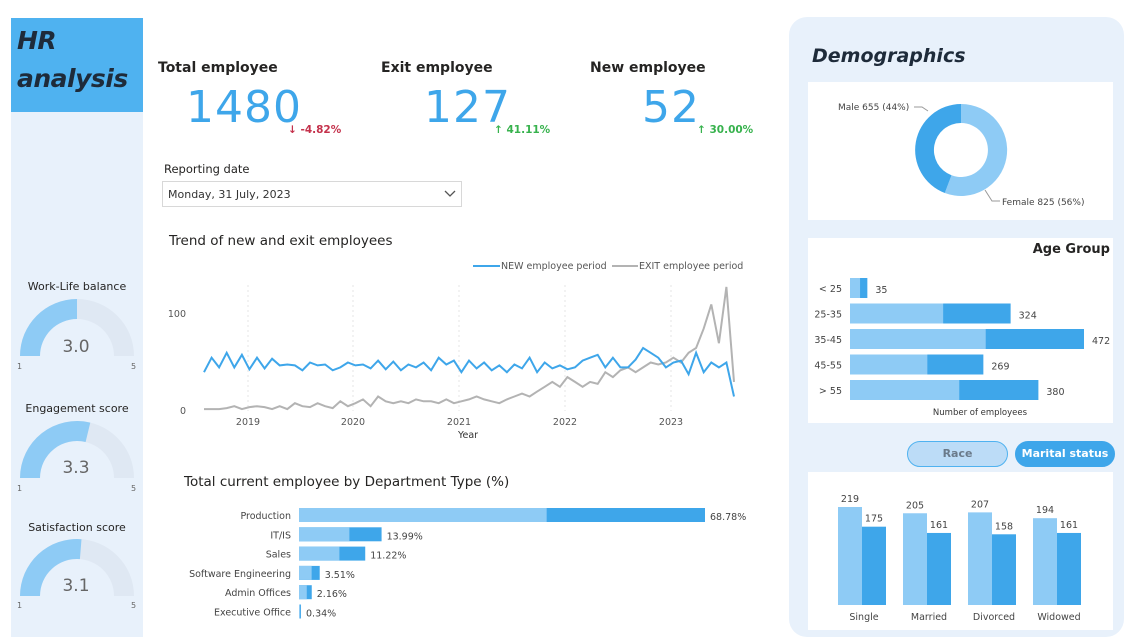 The height and width of the screenshot is (637, 1128). What do you see at coordinates (459, 422) in the screenshot?
I see `x-tick-label: 2021` at bounding box center [459, 422].